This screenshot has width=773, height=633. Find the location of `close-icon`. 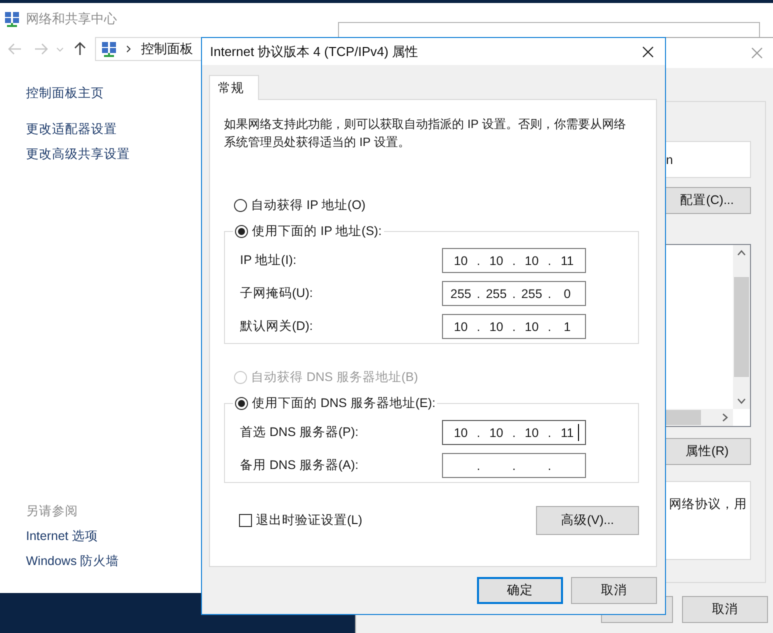

close-icon is located at coordinates (648, 52).